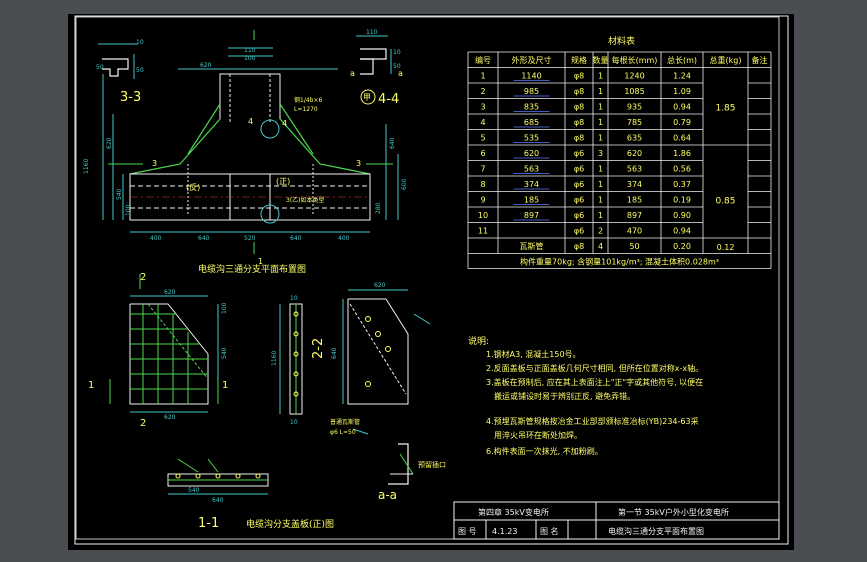 The image size is (867, 562). What do you see at coordinates (682, 91) in the screenshot?
I see `table-cell-r1-c5: 1.09` at bounding box center [682, 91].